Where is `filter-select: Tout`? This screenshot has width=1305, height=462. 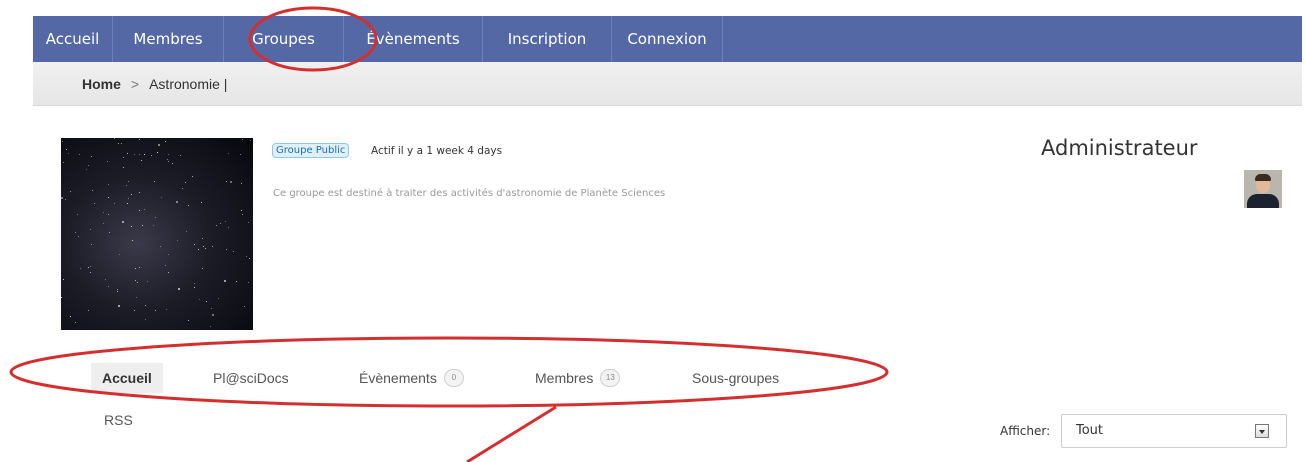
filter-select: Tout is located at coordinates (1174, 431).